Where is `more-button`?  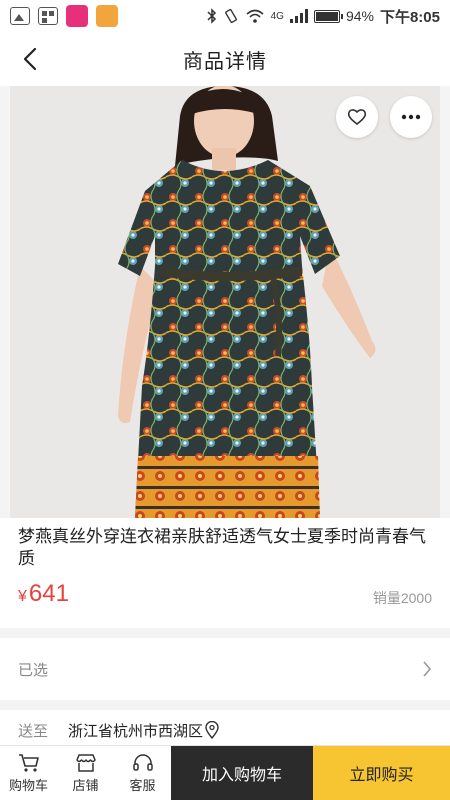 more-button is located at coordinates (411, 117).